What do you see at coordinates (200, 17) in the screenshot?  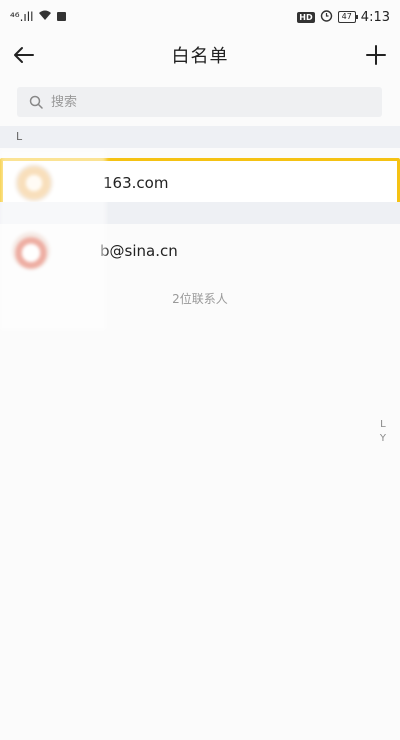 I see `status-bar: ⁴⁶.ıll HD 47 4:13` at bounding box center [200, 17].